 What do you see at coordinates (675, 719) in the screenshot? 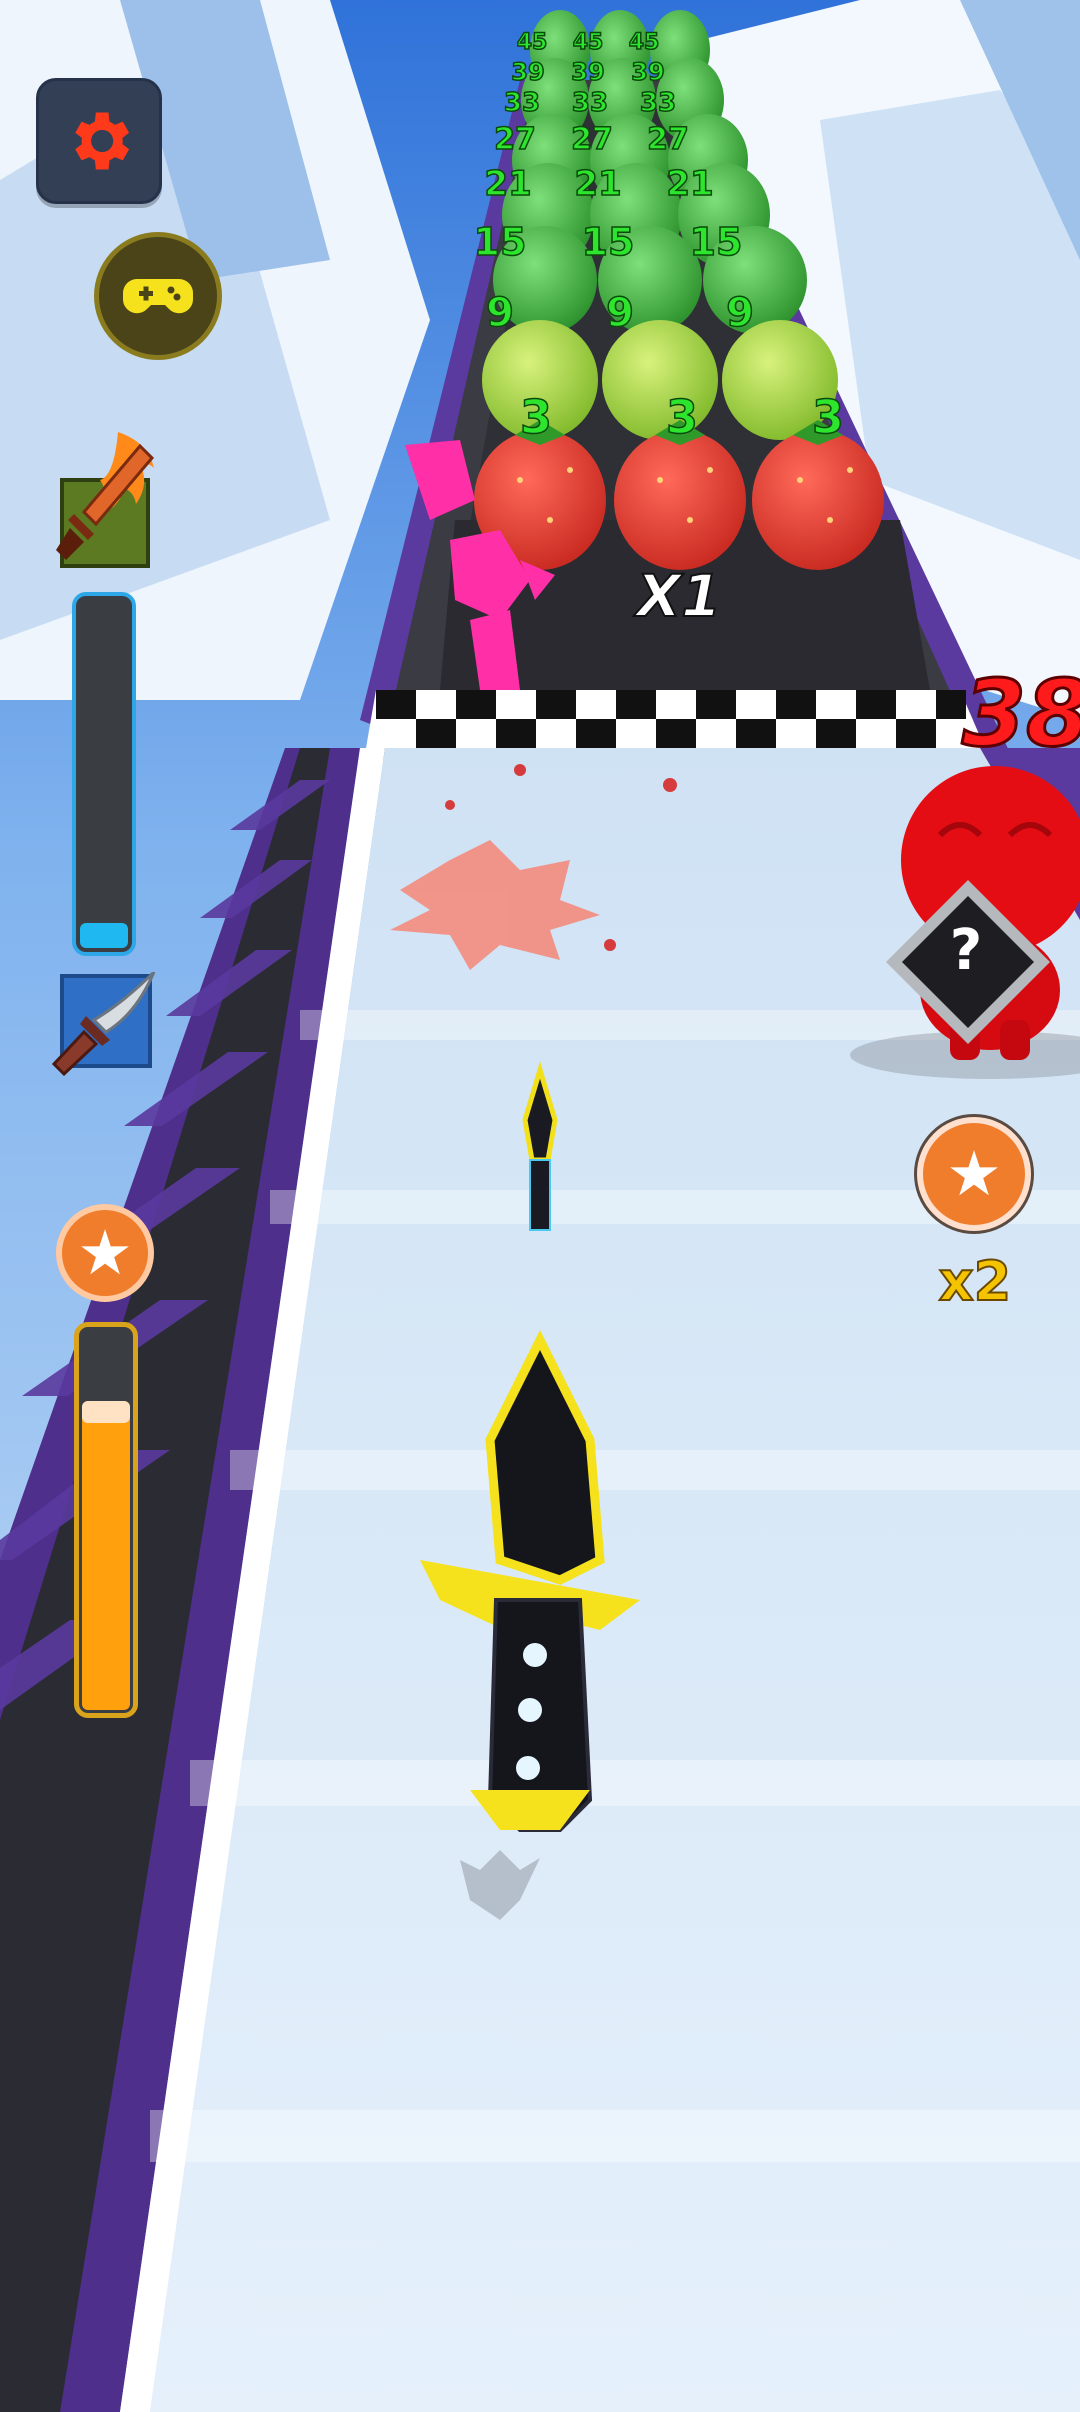
I see `finish-line` at bounding box center [675, 719].